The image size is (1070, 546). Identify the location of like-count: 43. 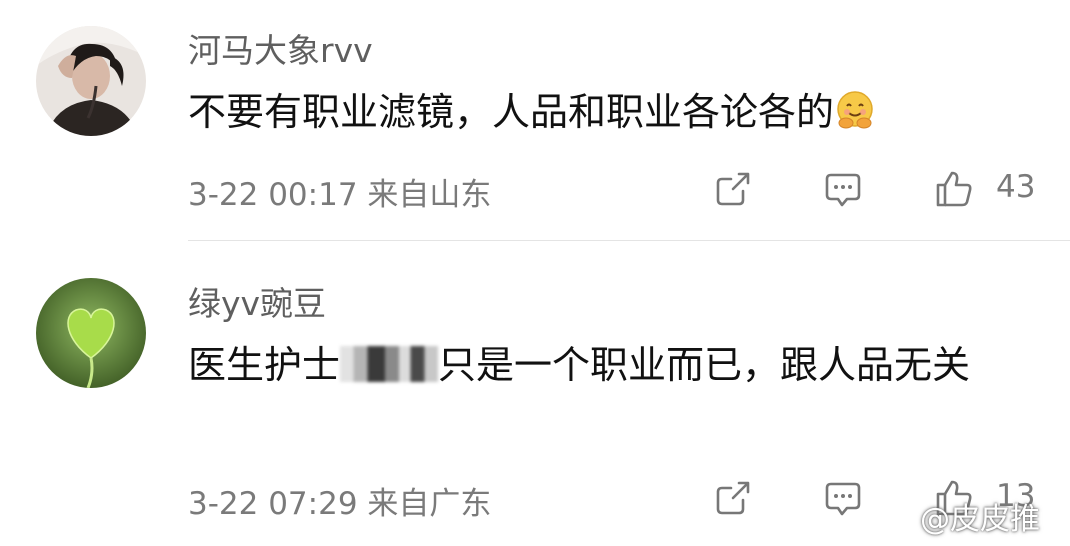
(1016, 187).